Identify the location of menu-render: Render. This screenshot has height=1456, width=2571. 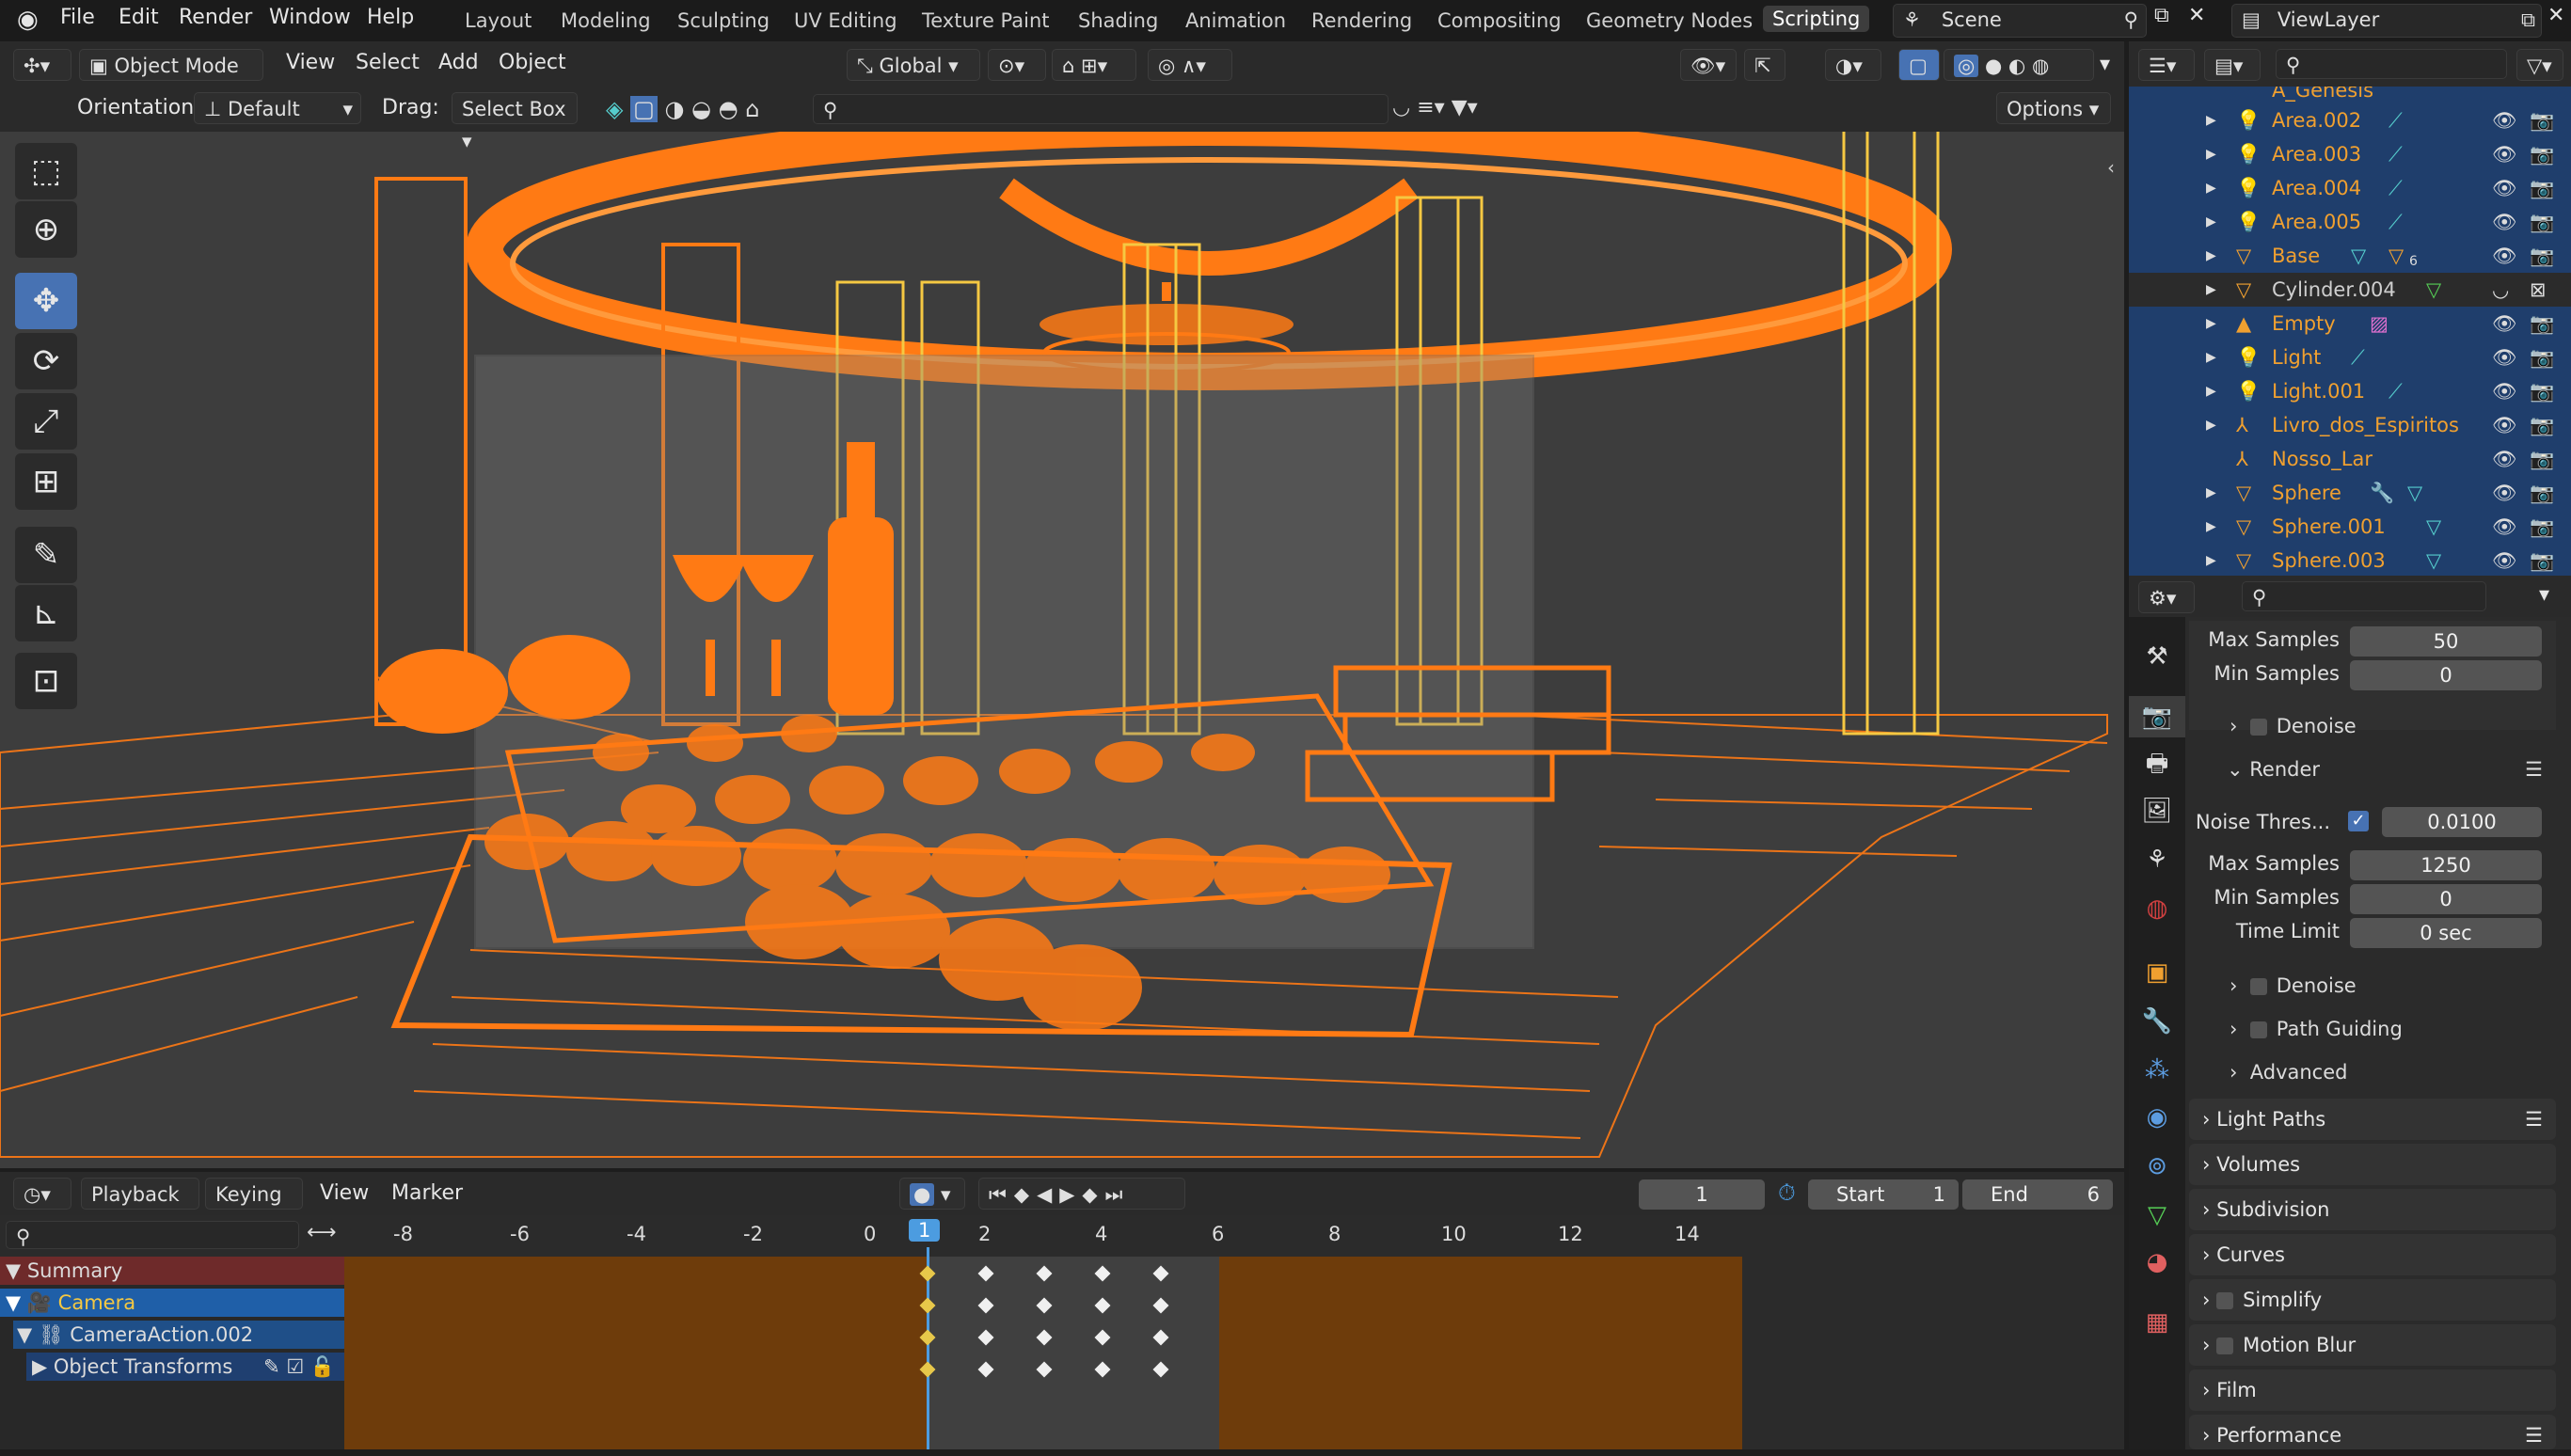
(215, 17).